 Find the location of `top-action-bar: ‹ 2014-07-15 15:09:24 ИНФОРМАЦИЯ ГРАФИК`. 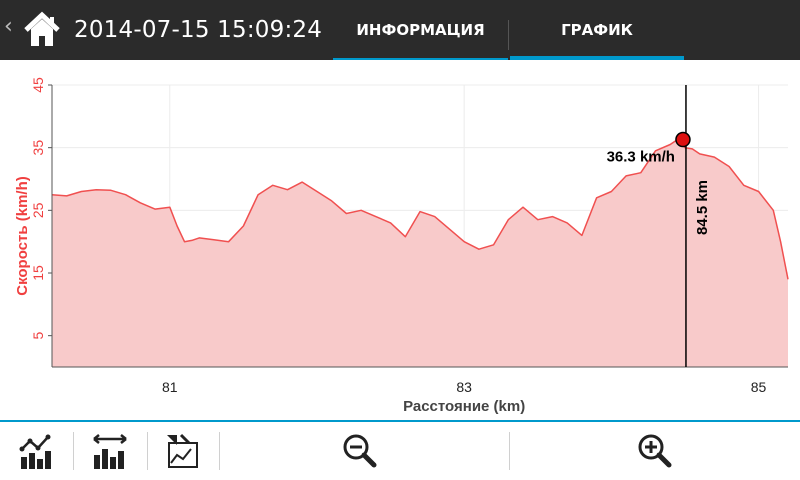

top-action-bar: ‹ 2014-07-15 15:09:24 ИНФОРМАЦИЯ ГРАФИК is located at coordinates (400, 30).